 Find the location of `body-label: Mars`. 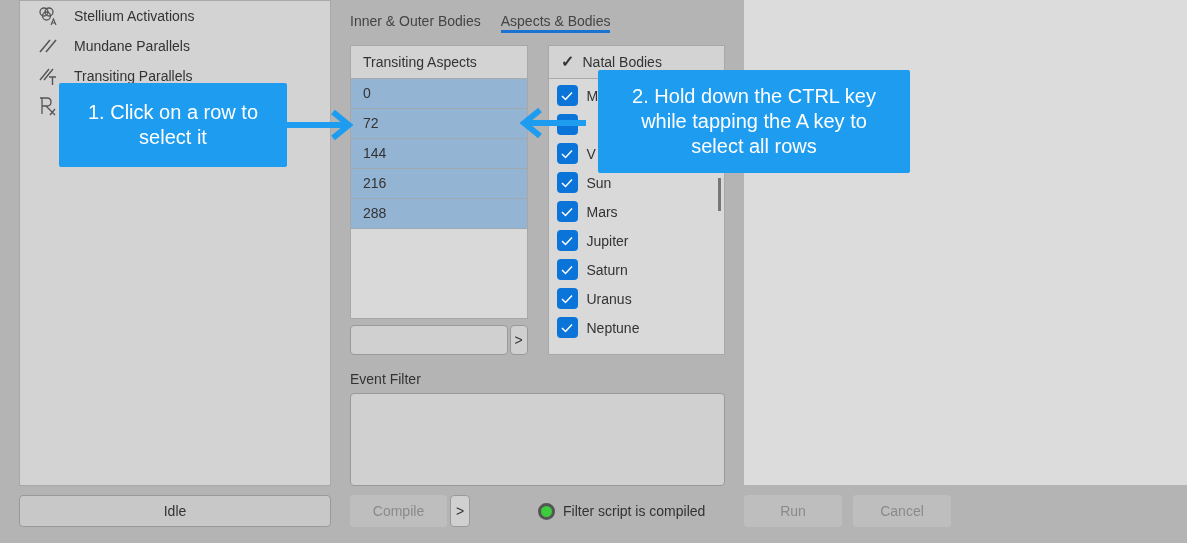

body-label: Mars is located at coordinates (602, 211).